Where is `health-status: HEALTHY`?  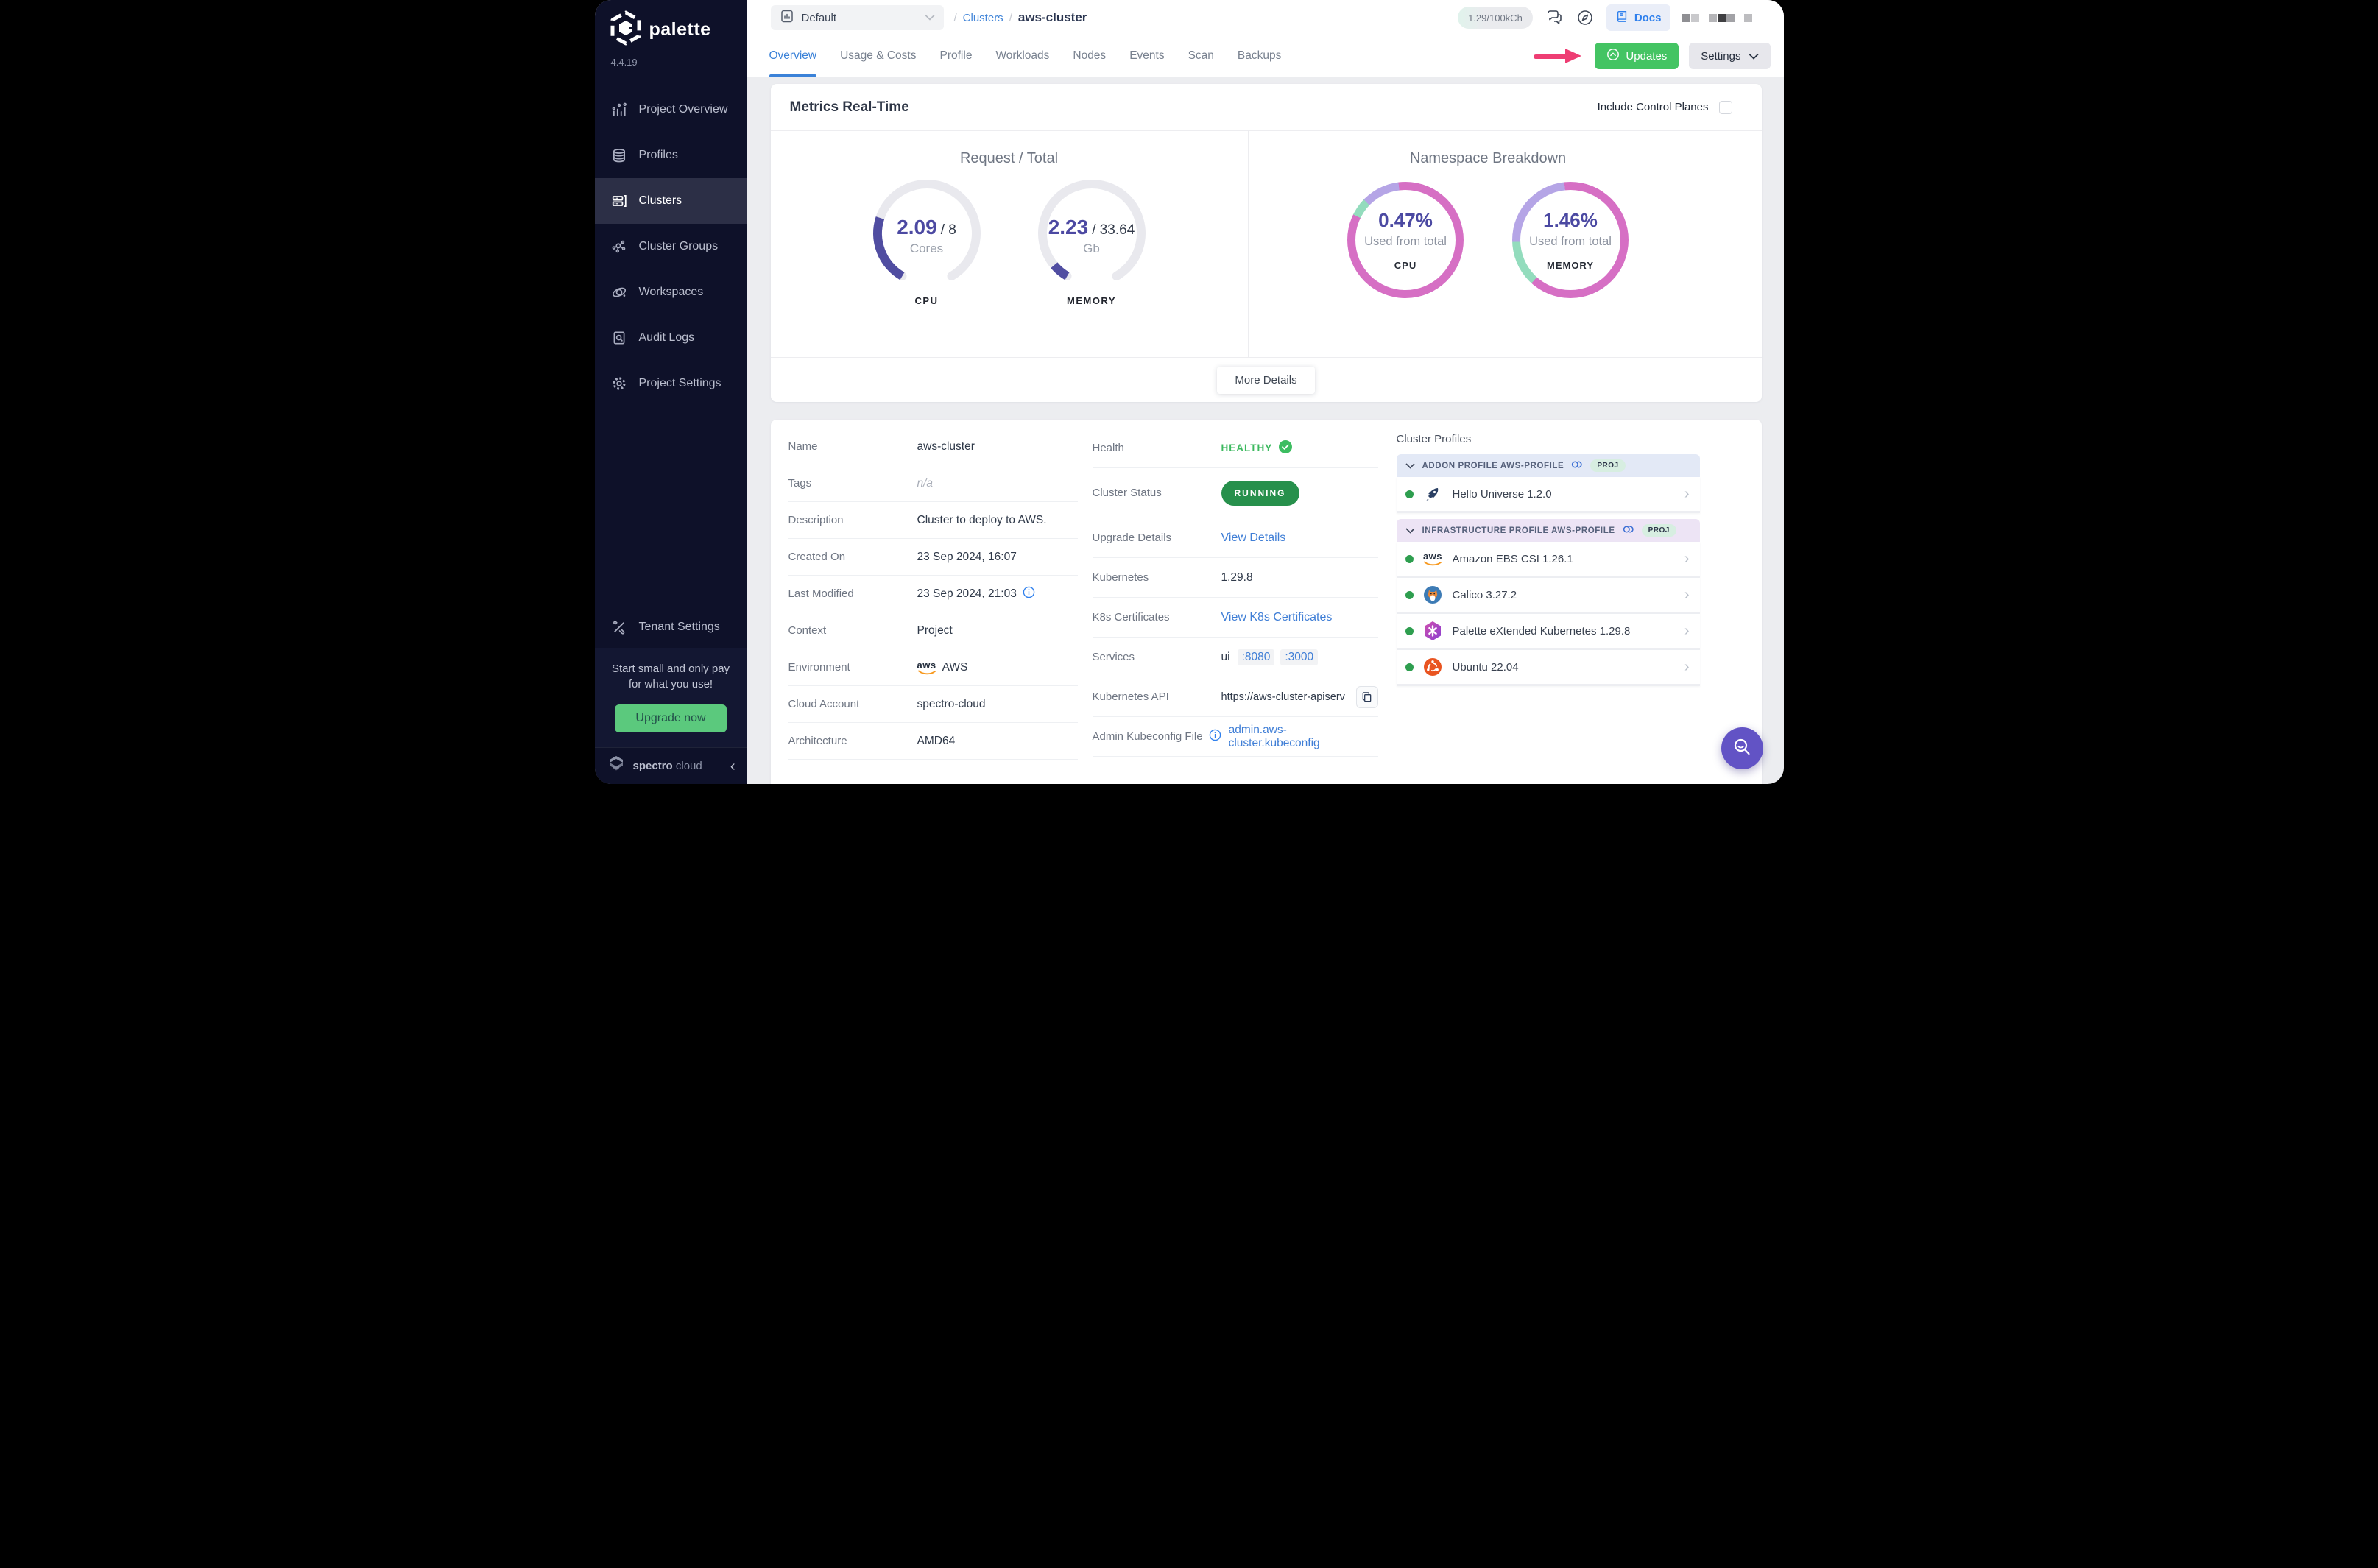 health-status: HEALTHY is located at coordinates (1257, 447).